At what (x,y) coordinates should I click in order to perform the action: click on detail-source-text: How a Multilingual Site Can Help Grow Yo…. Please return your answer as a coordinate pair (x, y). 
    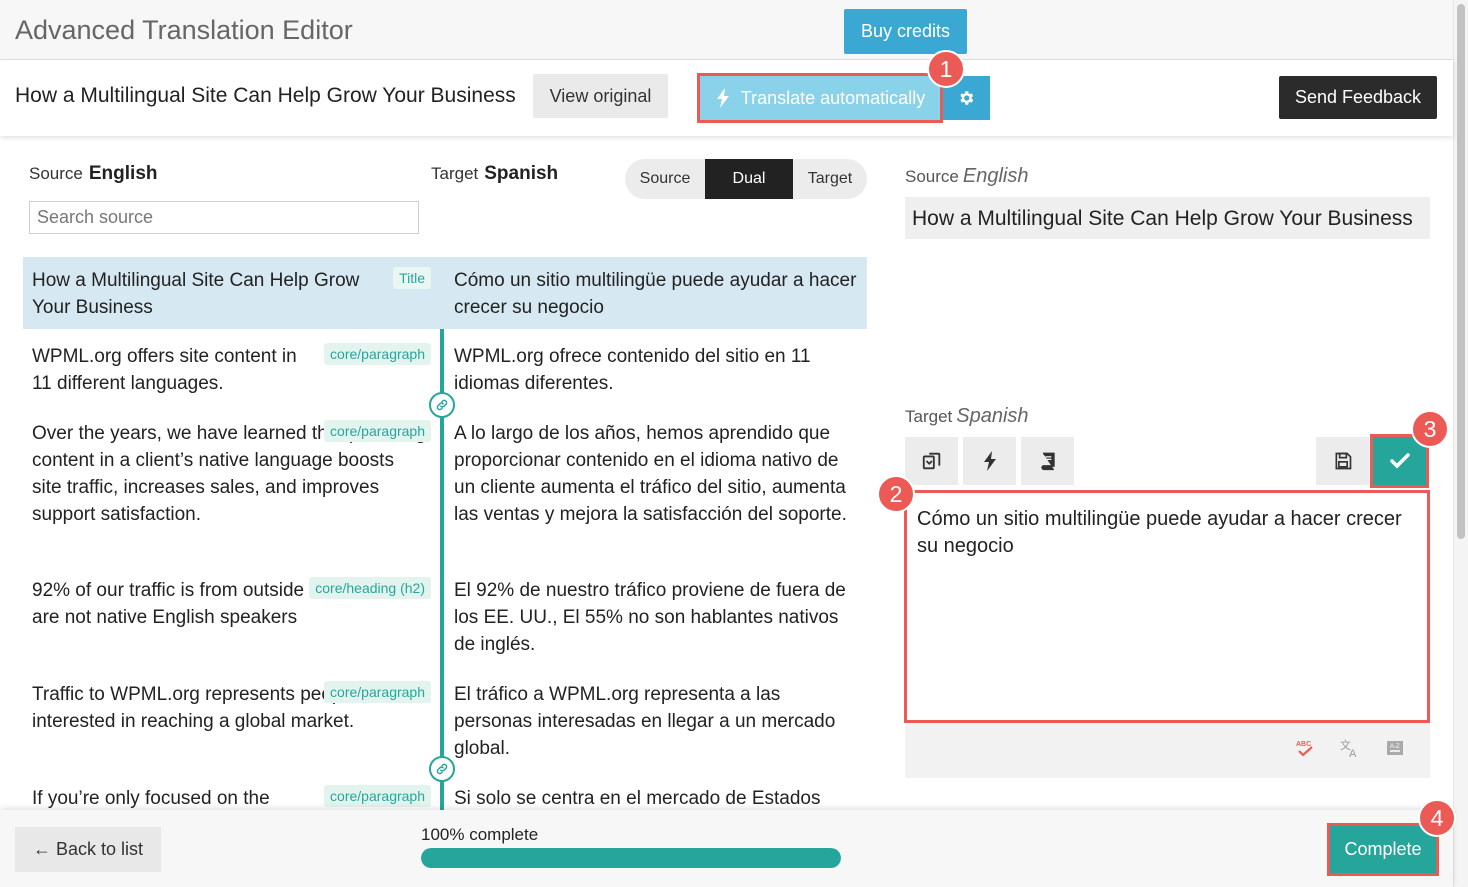
    Looking at the image, I should click on (1167, 218).